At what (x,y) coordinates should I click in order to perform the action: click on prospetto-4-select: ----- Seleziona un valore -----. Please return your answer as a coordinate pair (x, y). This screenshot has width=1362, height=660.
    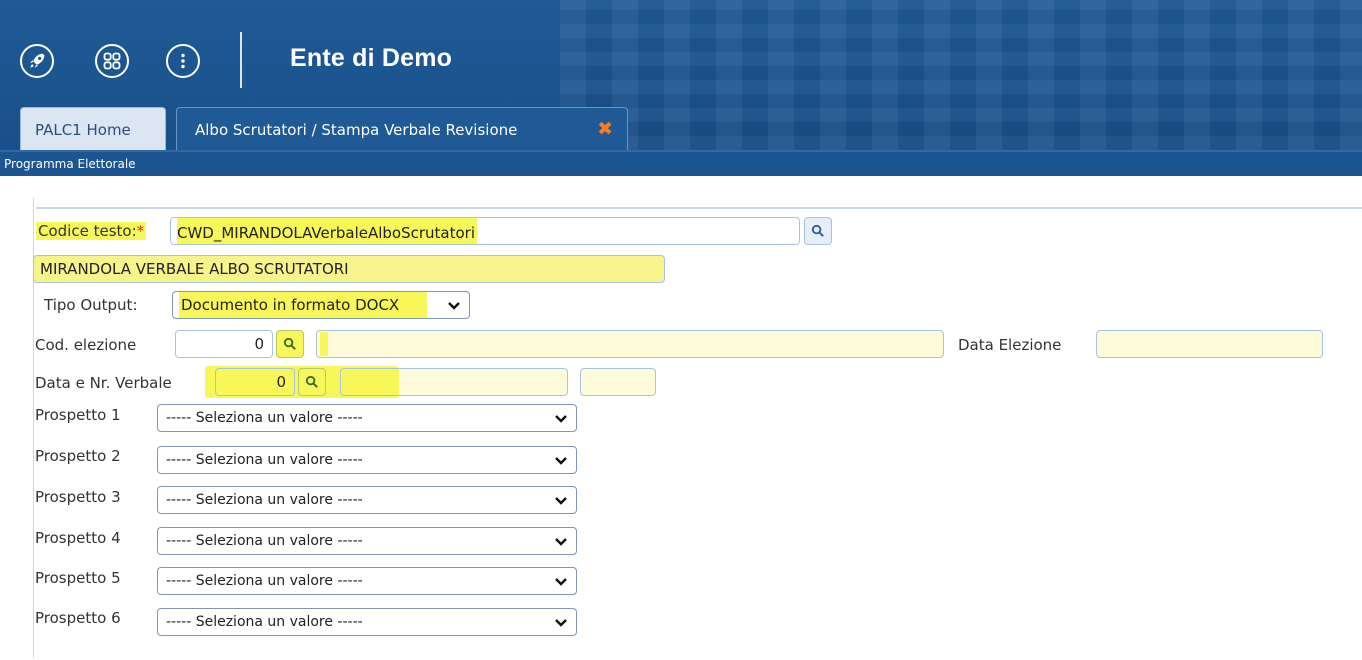
    Looking at the image, I should click on (367, 541).